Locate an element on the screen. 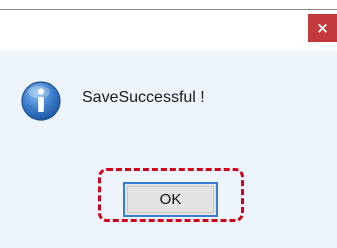  ok-button: OK is located at coordinates (170, 199).